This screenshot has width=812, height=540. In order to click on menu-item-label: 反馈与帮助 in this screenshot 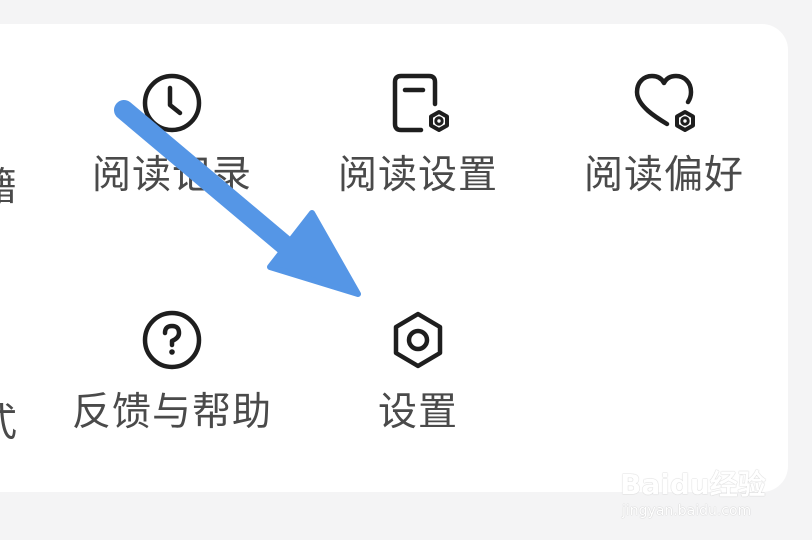, I will do `click(171, 412)`.